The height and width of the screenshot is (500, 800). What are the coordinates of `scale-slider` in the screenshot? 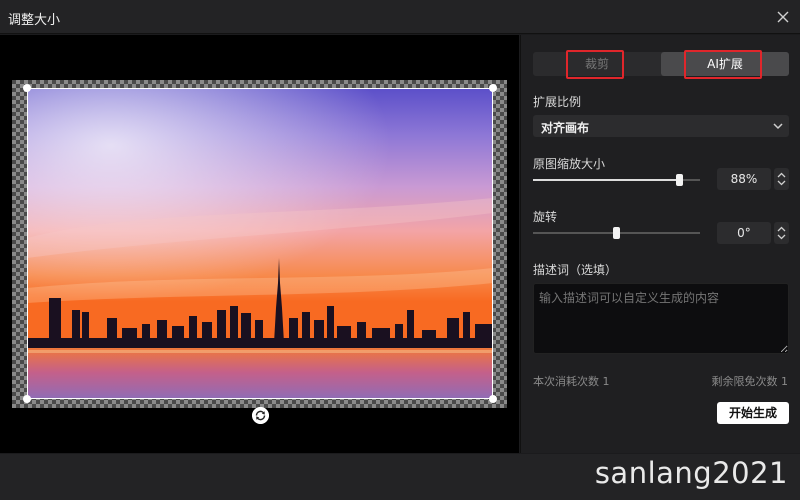 It's located at (616, 180).